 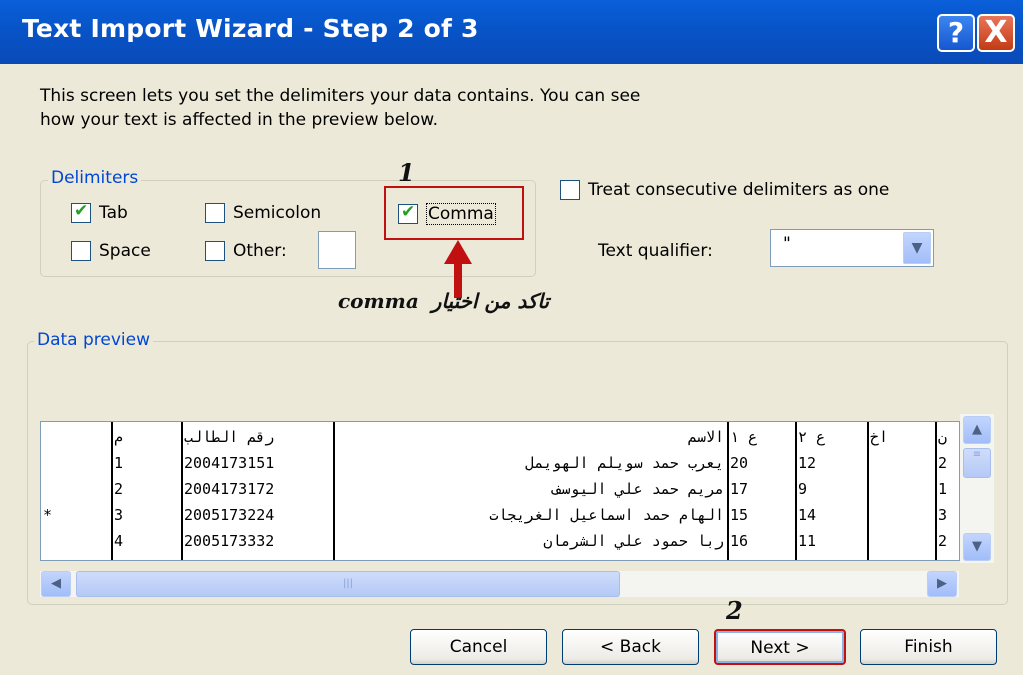 What do you see at coordinates (807, 515) in the screenshot?
I see `preview-cell: 14` at bounding box center [807, 515].